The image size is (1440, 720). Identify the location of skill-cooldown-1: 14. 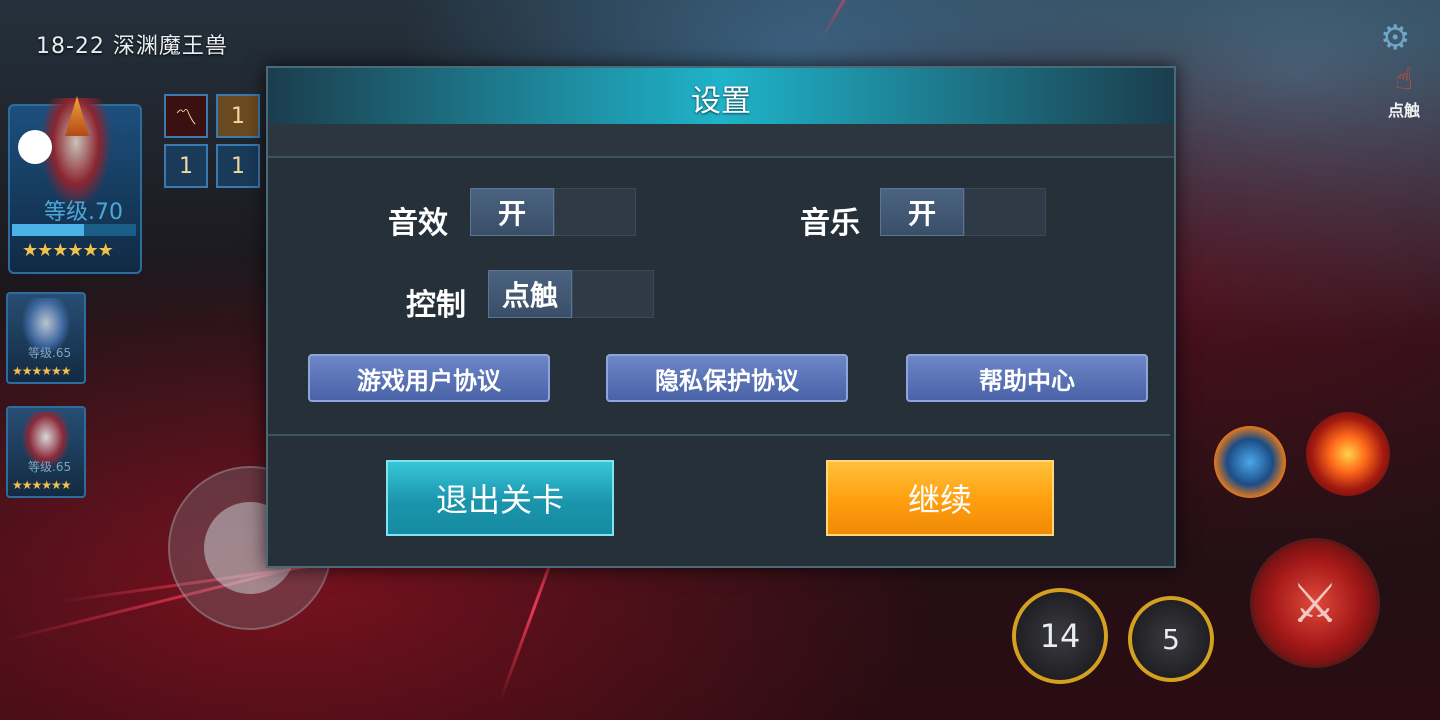
(1060, 636).